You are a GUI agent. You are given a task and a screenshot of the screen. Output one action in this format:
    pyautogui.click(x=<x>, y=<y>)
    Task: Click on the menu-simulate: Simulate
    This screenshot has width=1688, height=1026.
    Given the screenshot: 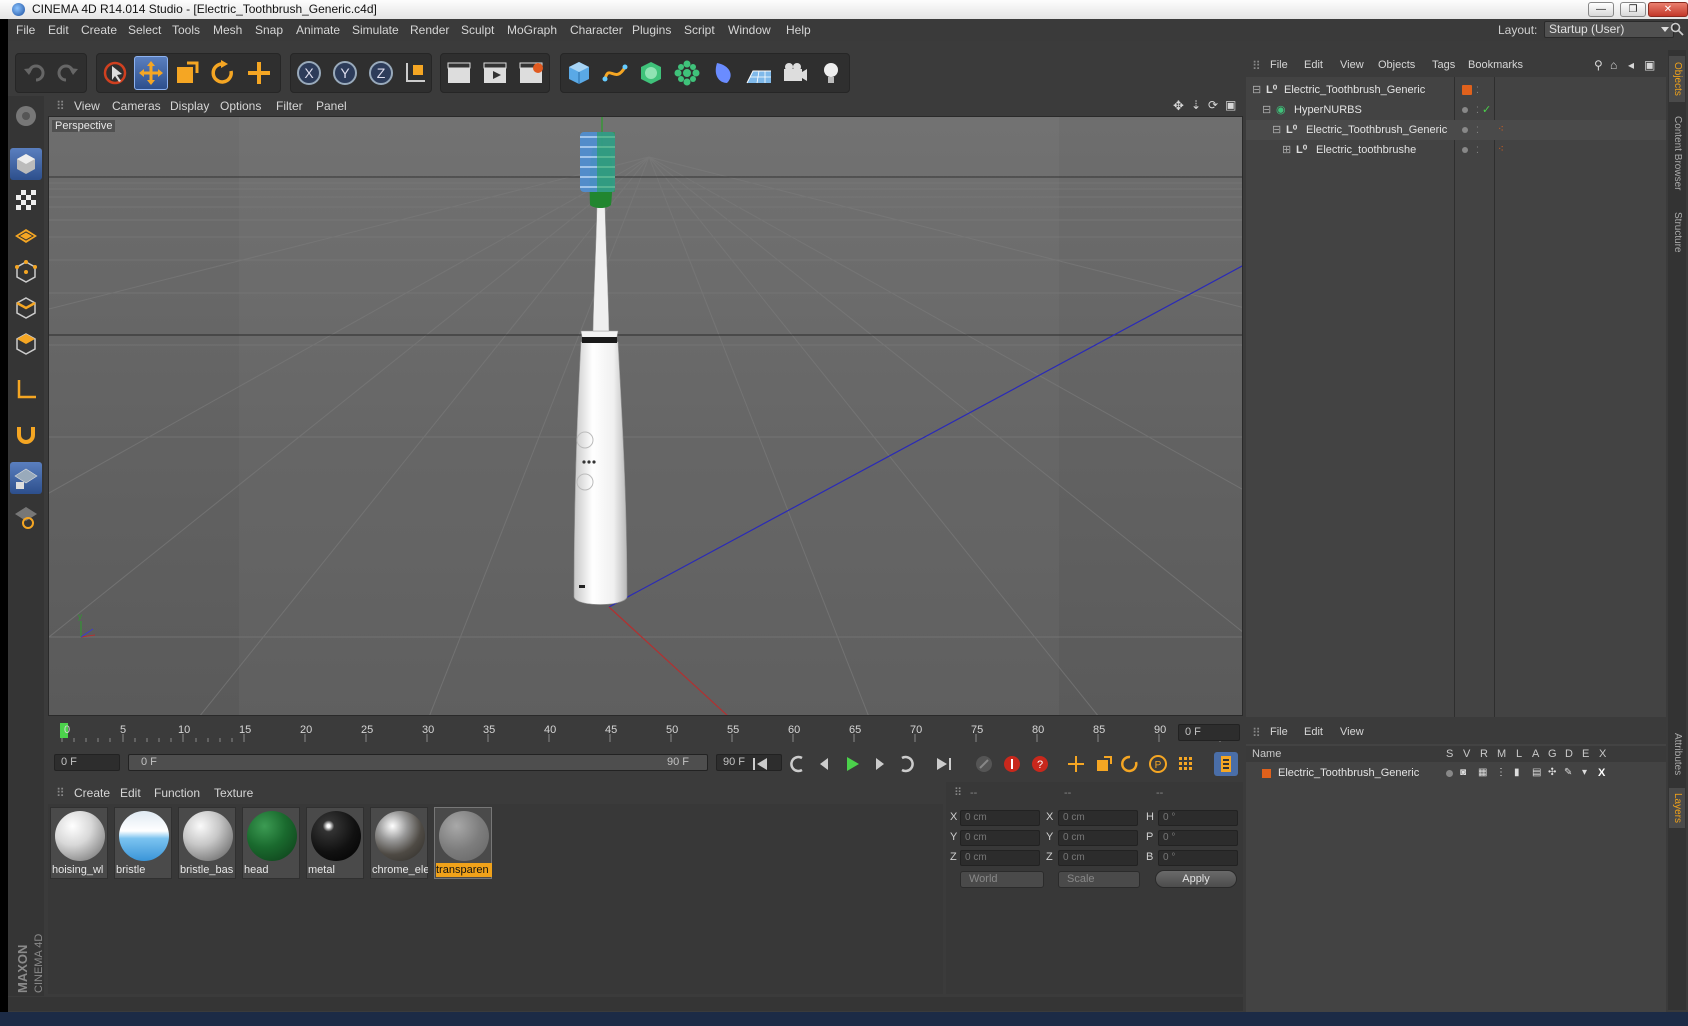 What is the action you would take?
    pyautogui.click(x=375, y=30)
    